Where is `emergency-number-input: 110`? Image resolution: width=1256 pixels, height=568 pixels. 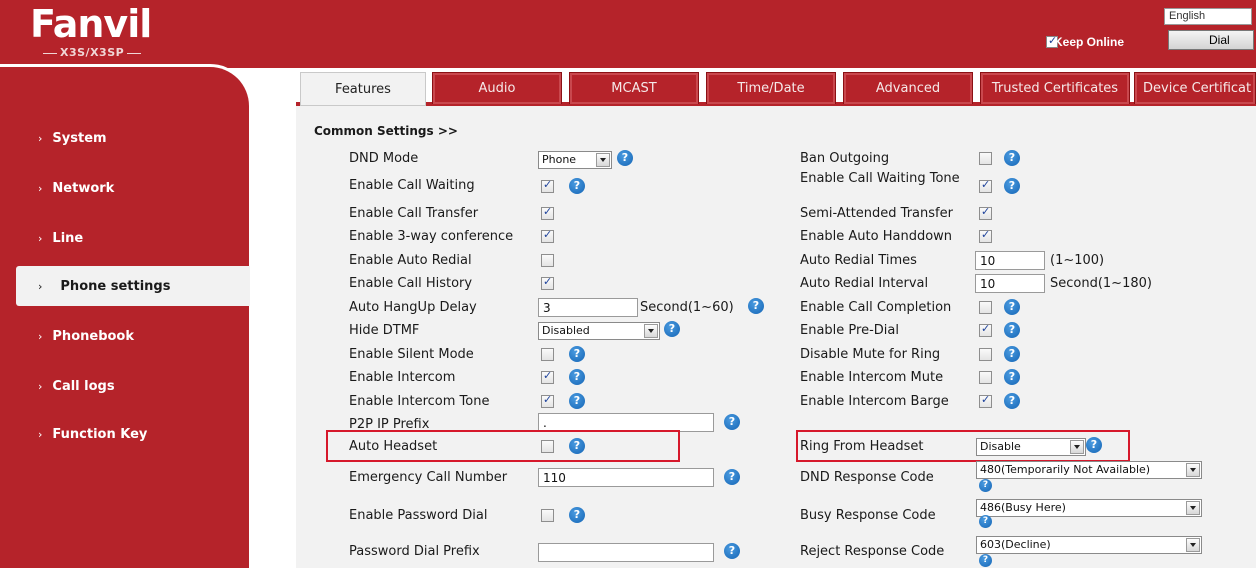
emergency-number-input: 110 is located at coordinates (626, 477).